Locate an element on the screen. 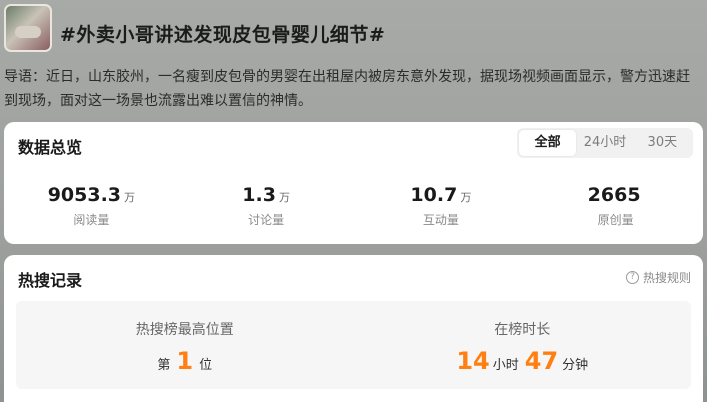  question-circle-icon: ? is located at coordinates (632, 277).